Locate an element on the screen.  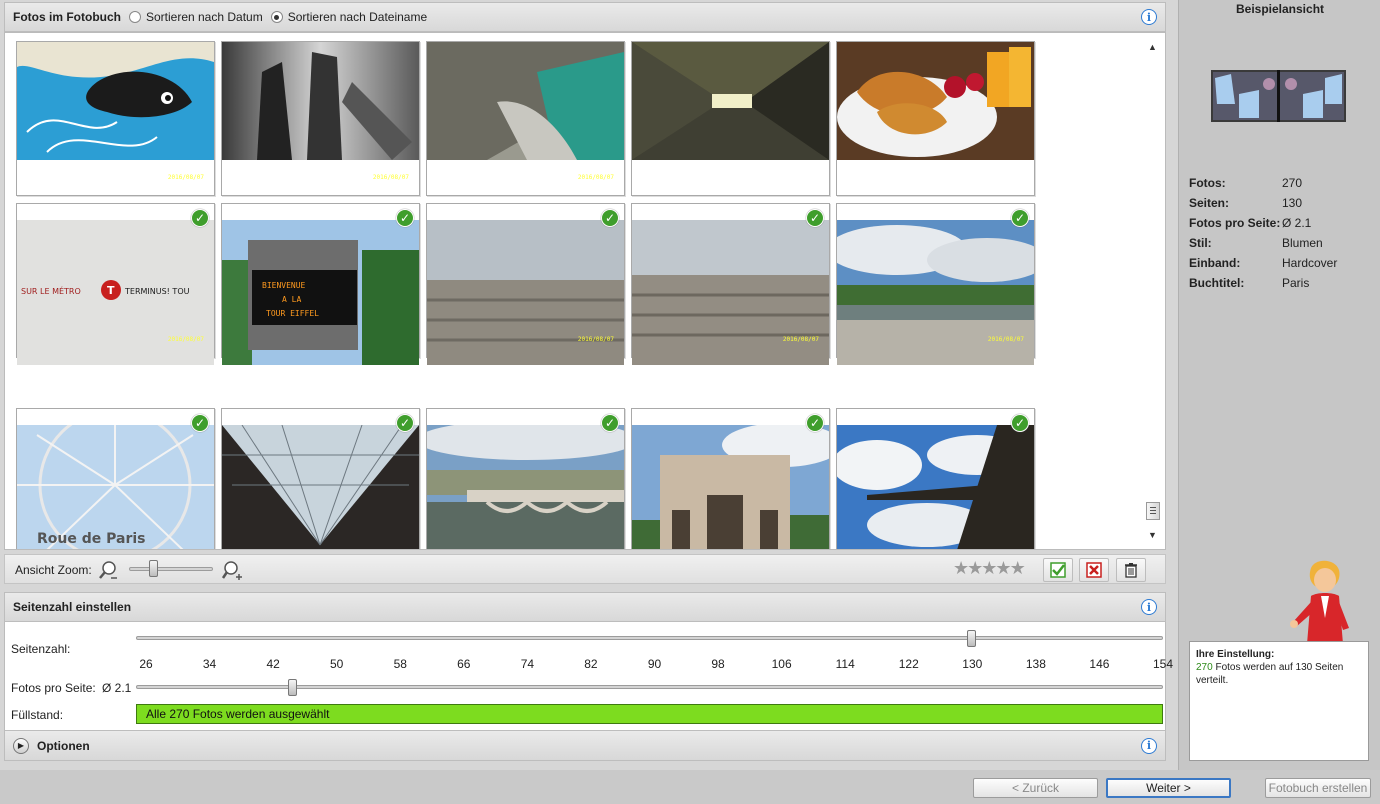
select-all-button is located at coordinates (1058, 570).